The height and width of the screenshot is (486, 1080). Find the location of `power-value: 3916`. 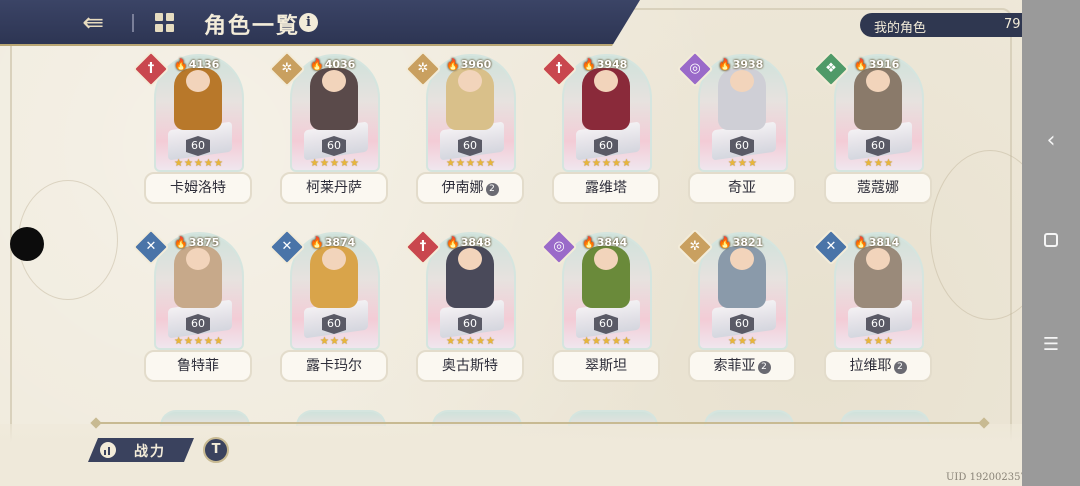

power-value: 3916 is located at coordinates (884, 64).